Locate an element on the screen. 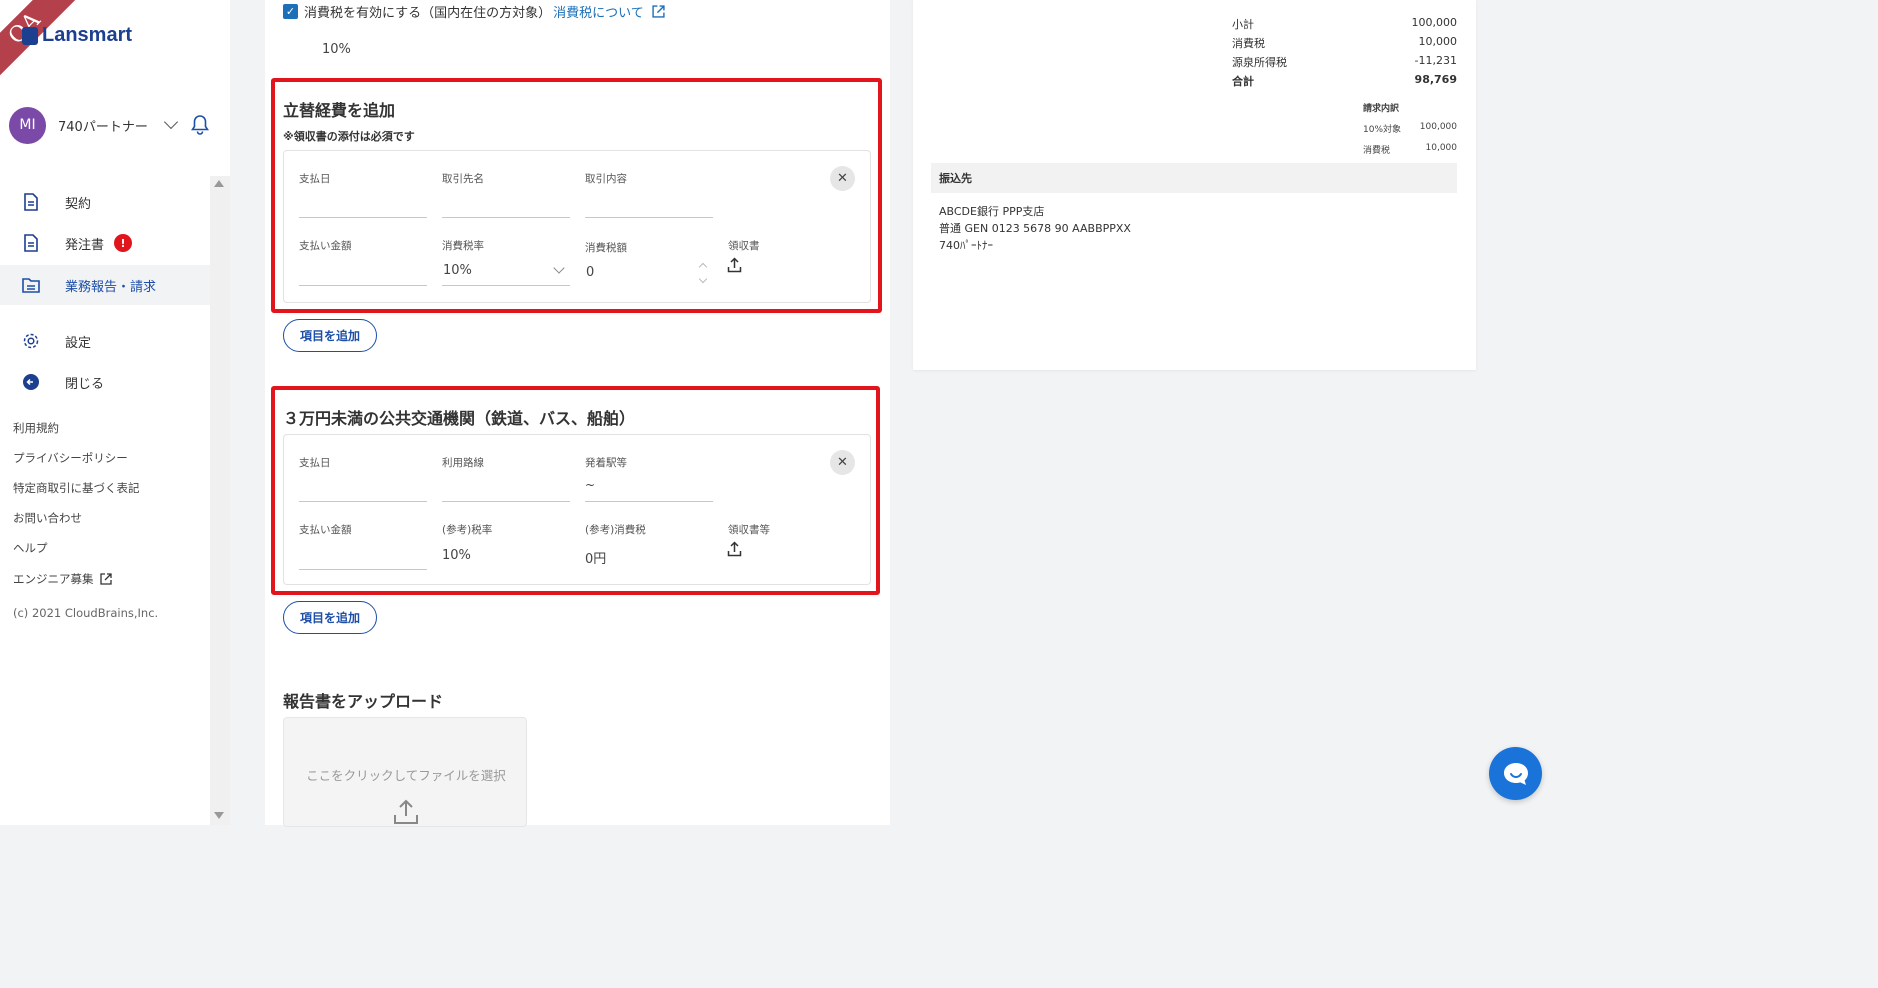 The width and height of the screenshot is (1878, 988). expense-tax-rate-label: 消費税率 is located at coordinates (463, 246).